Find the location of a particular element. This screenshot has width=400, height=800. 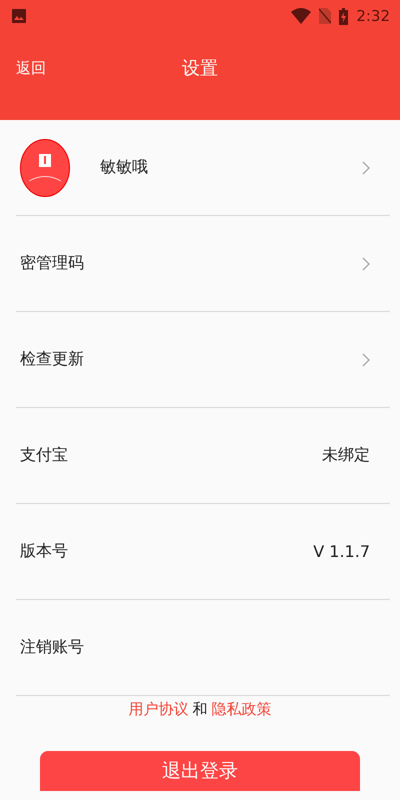

back-button: 返回 is located at coordinates (40, 68).